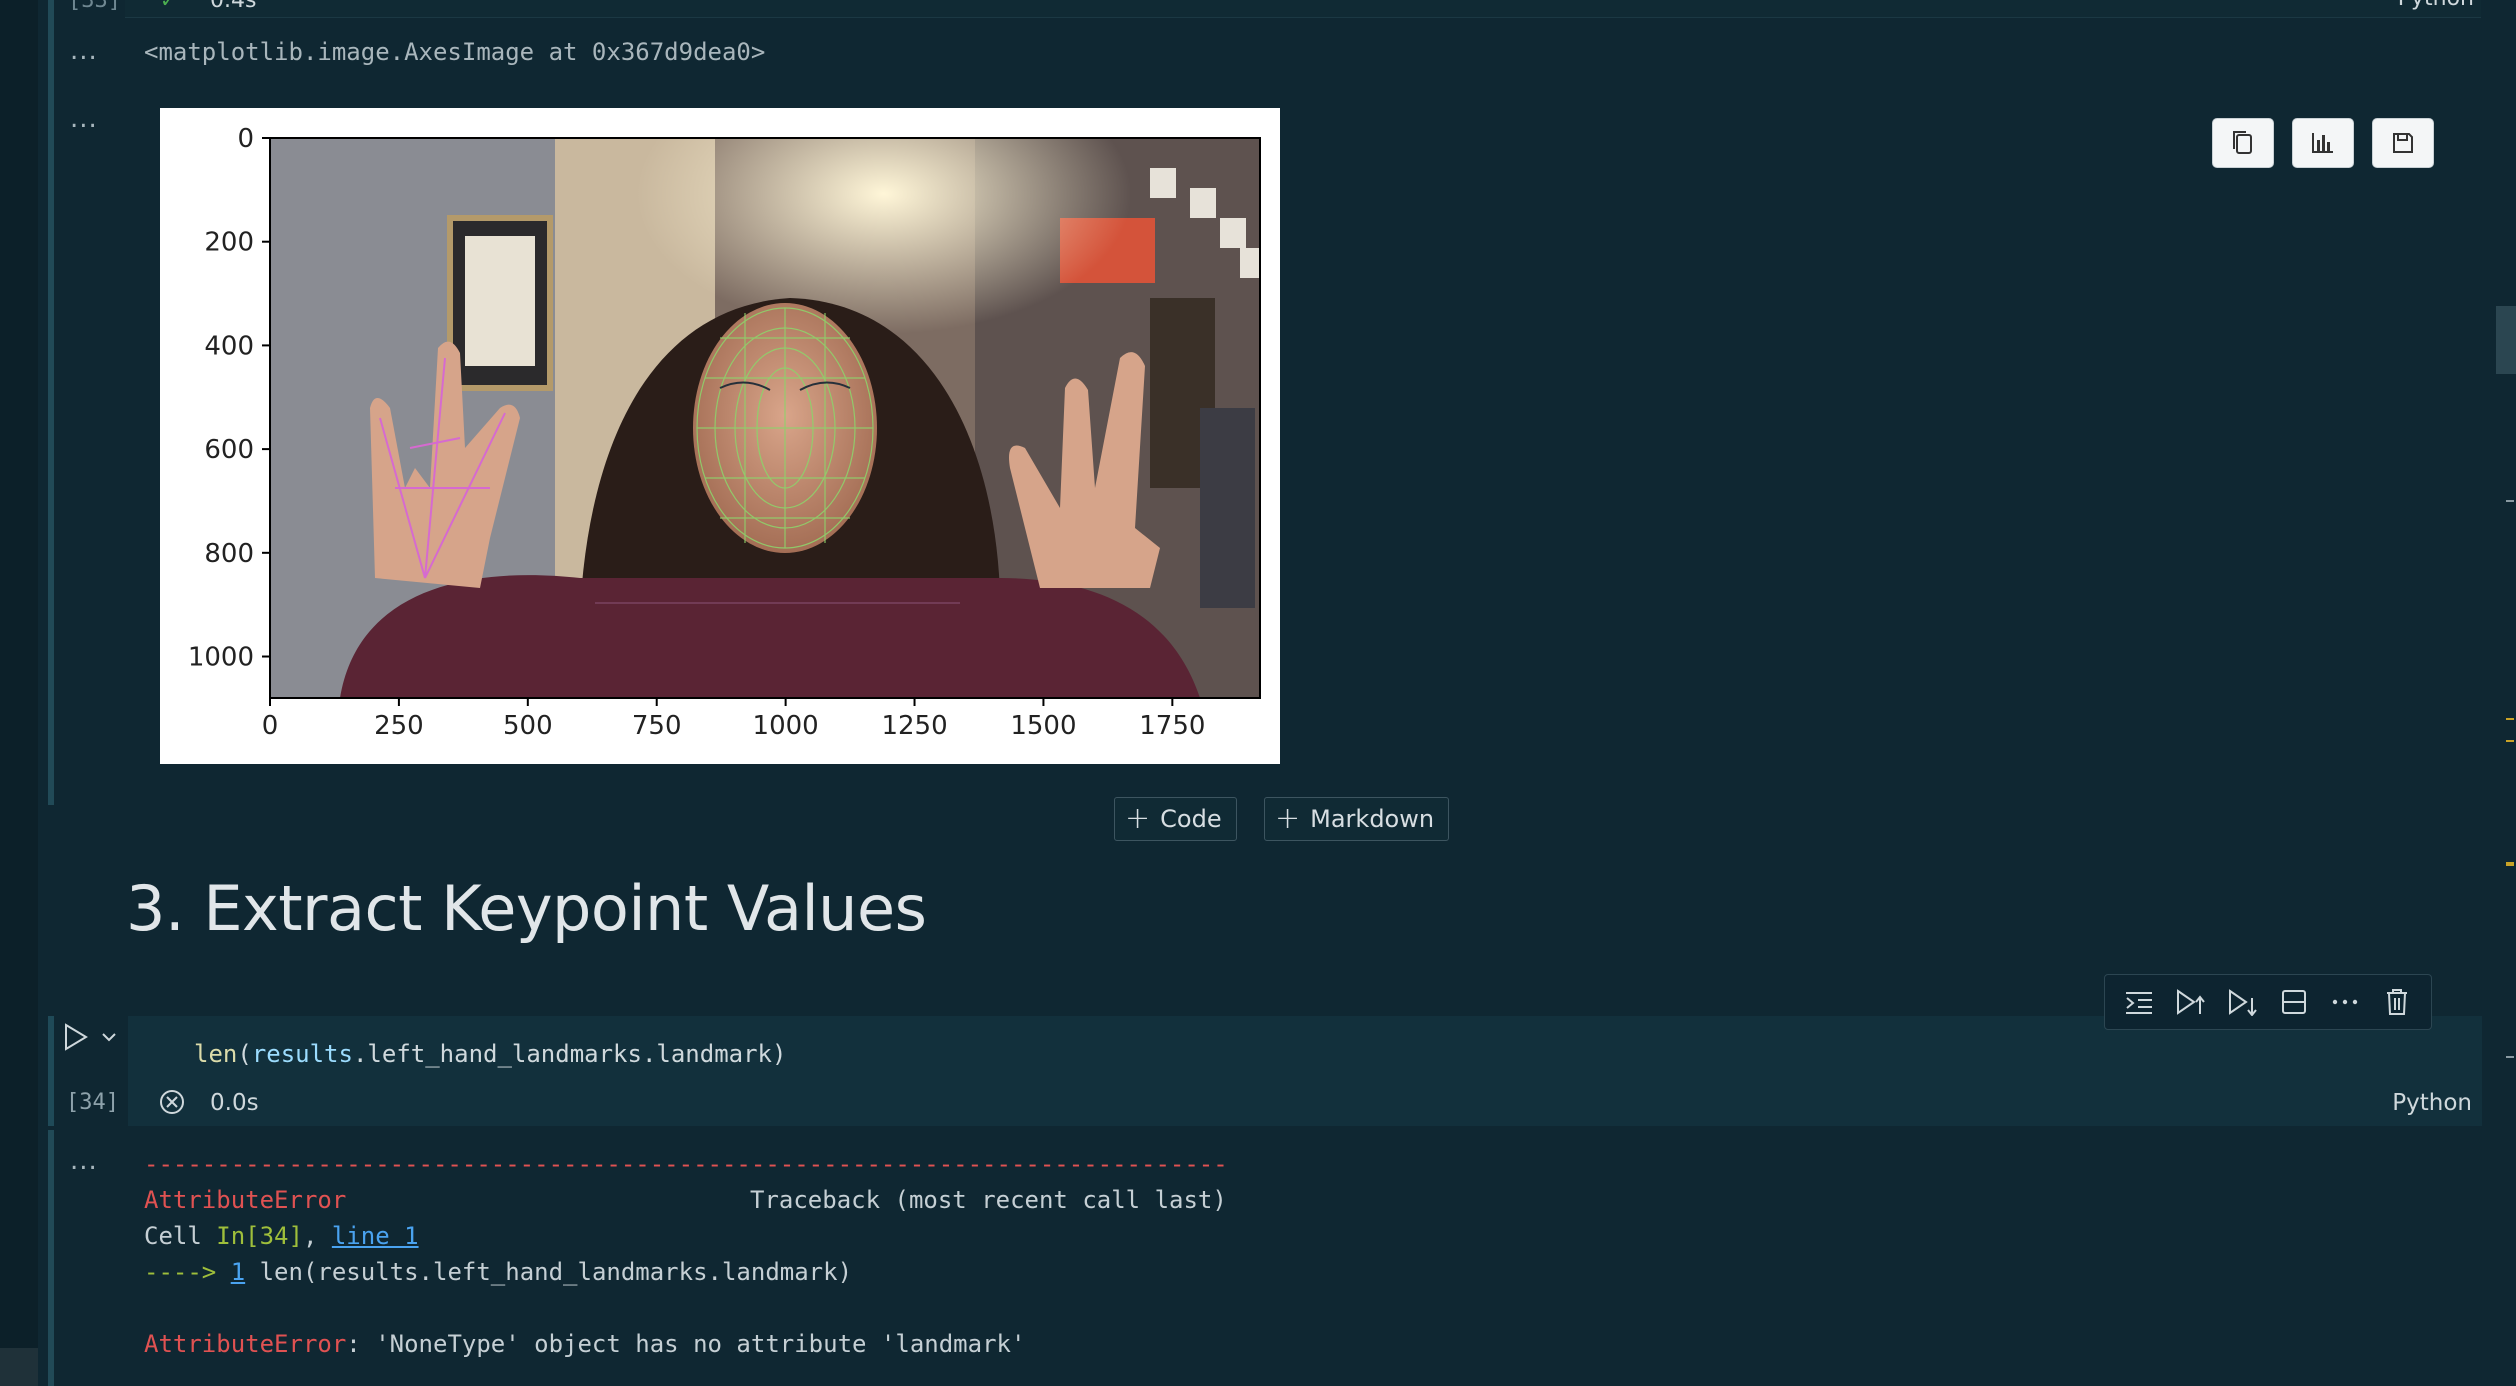 The image size is (2516, 1386). I want to click on delete-cell-button, so click(2397, 1002).